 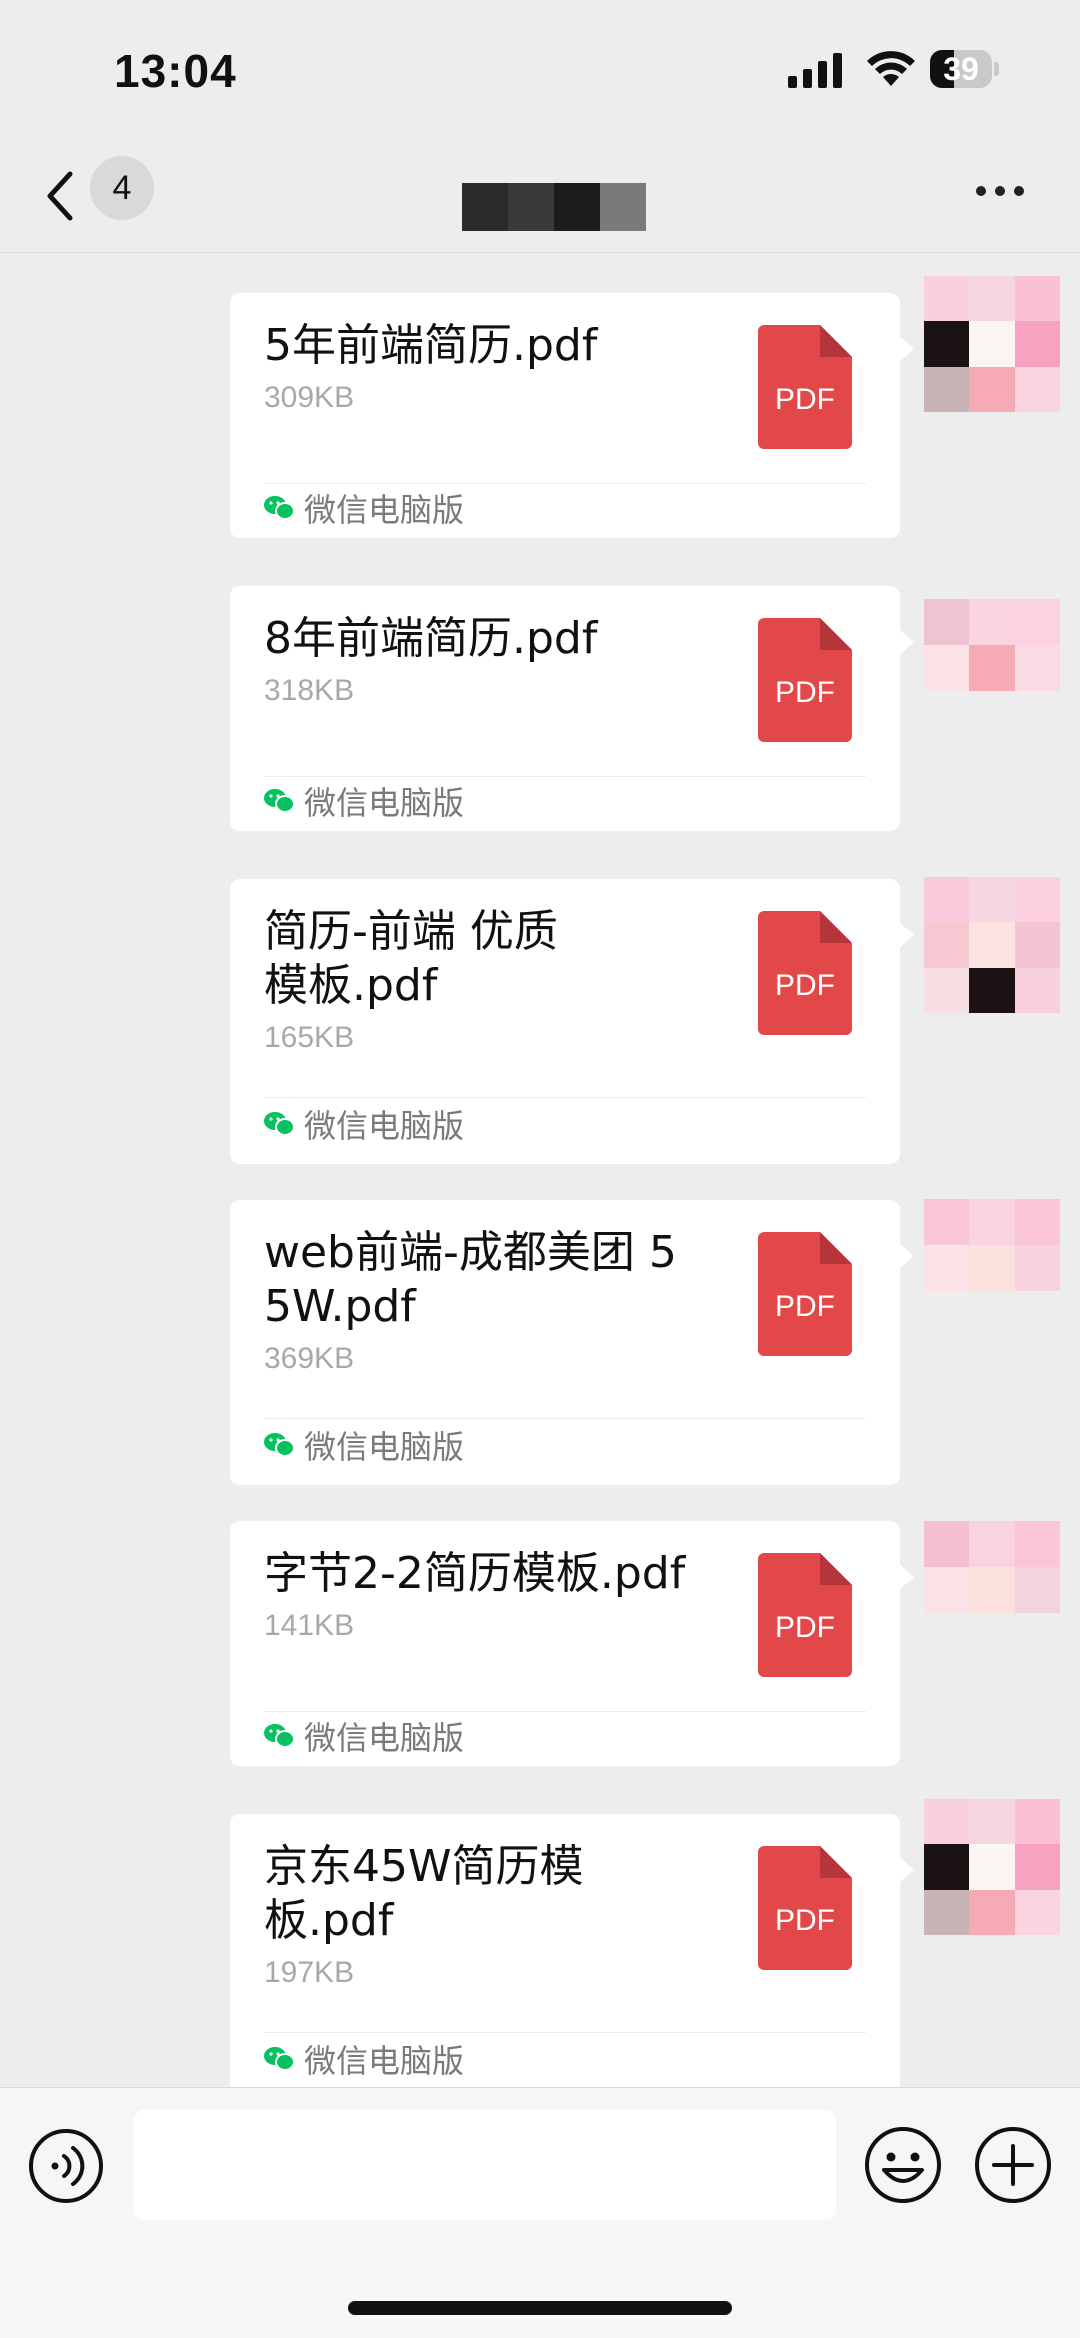 What do you see at coordinates (309, 1625) in the screenshot?
I see `file-size: 141KB` at bounding box center [309, 1625].